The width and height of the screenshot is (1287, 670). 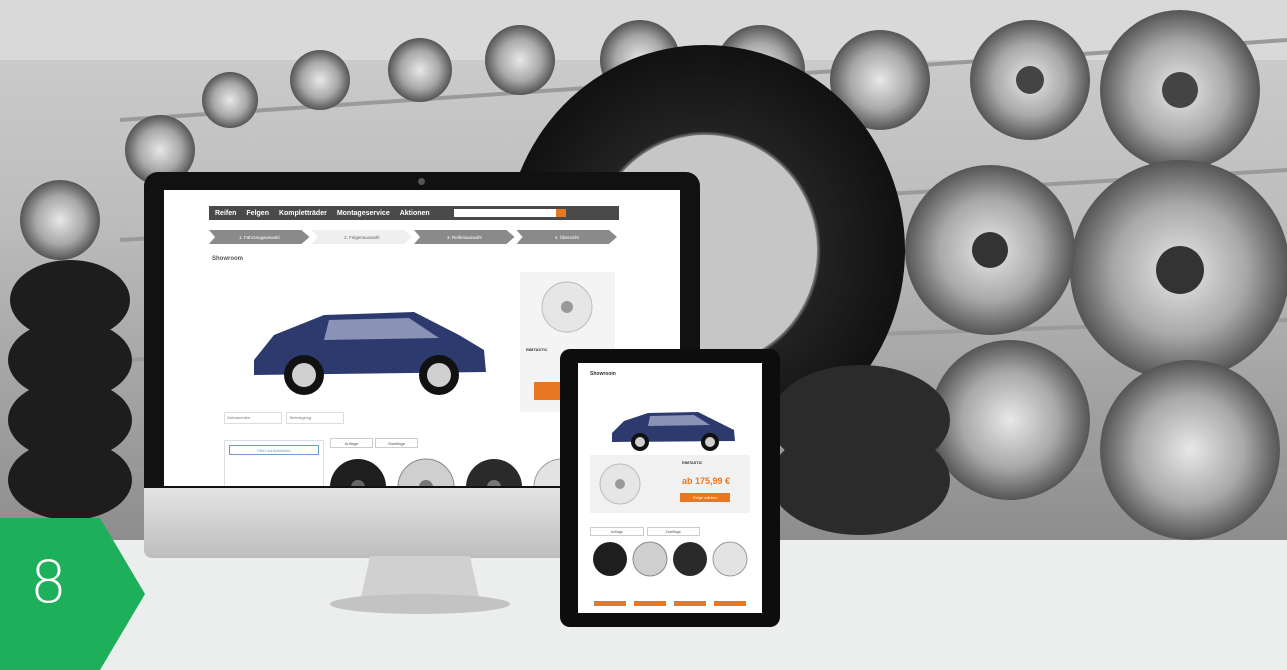 I want to click on search-input, so click(x=505, y=213).